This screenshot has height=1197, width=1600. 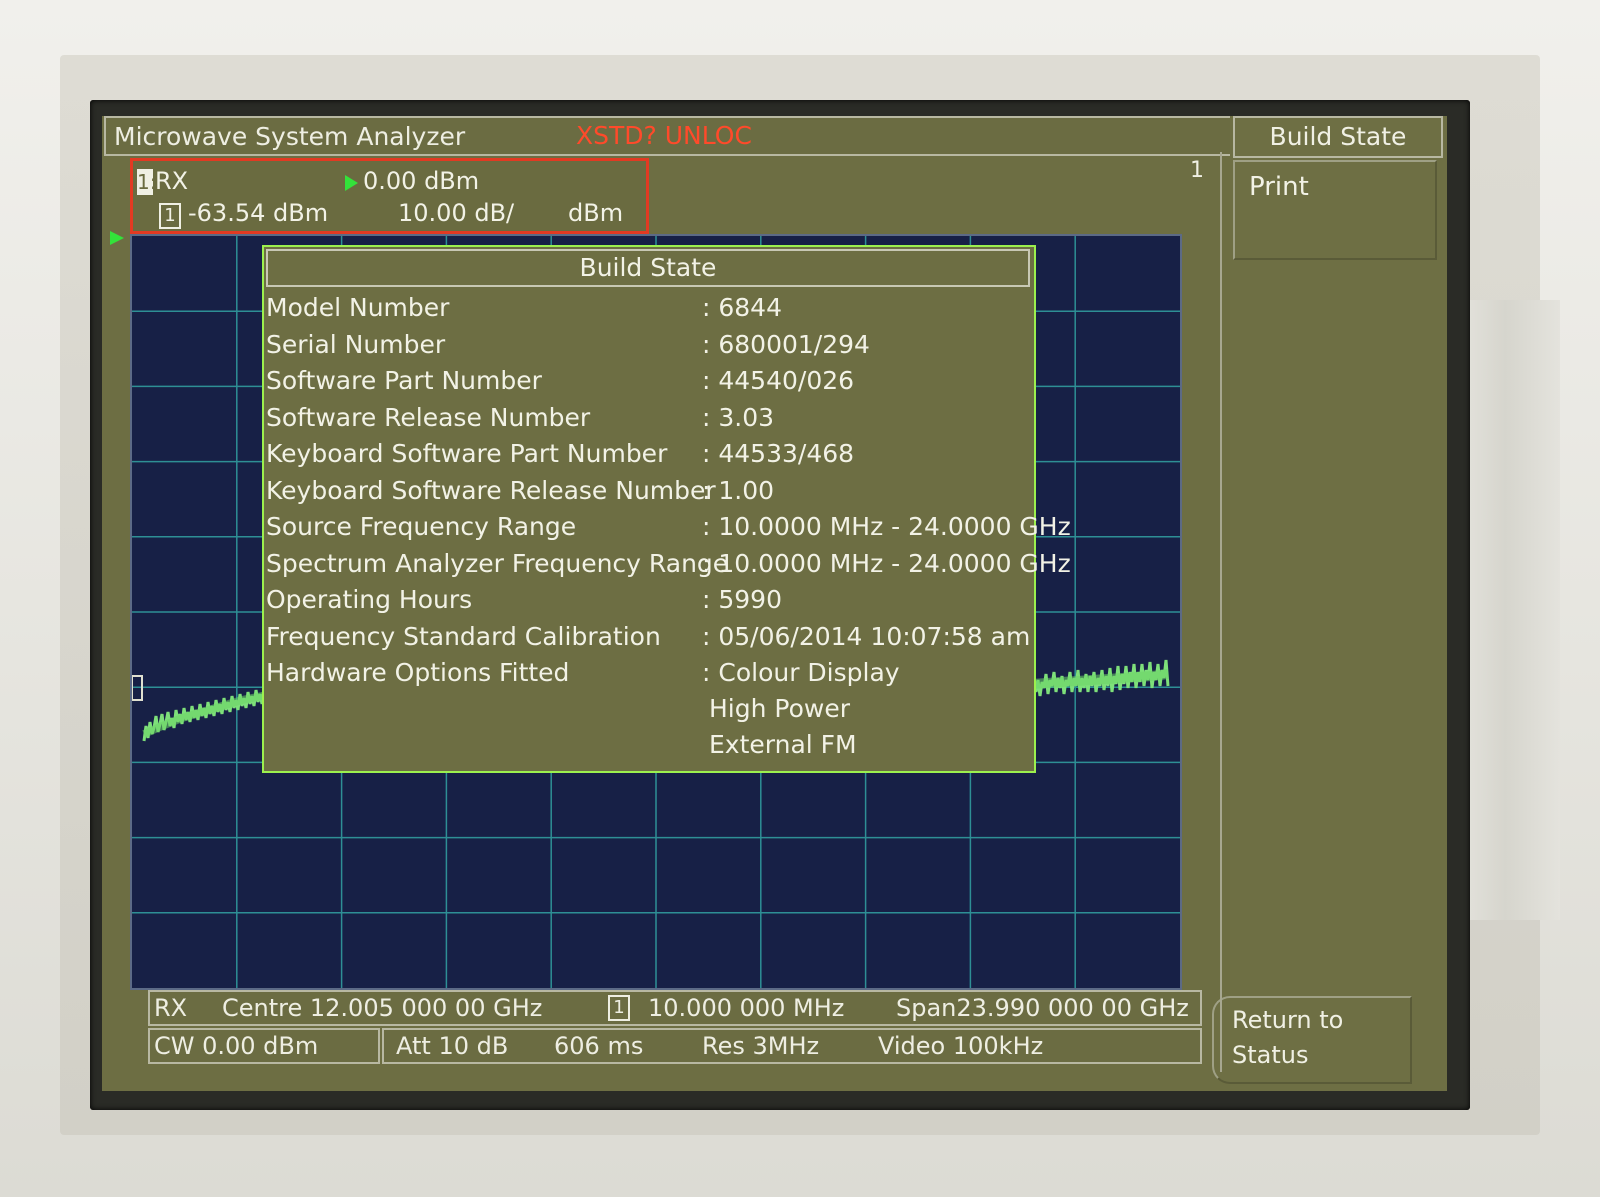 I want to click on source-status-bar: CW 0.00 dBm, so click(x=264, y=1046).